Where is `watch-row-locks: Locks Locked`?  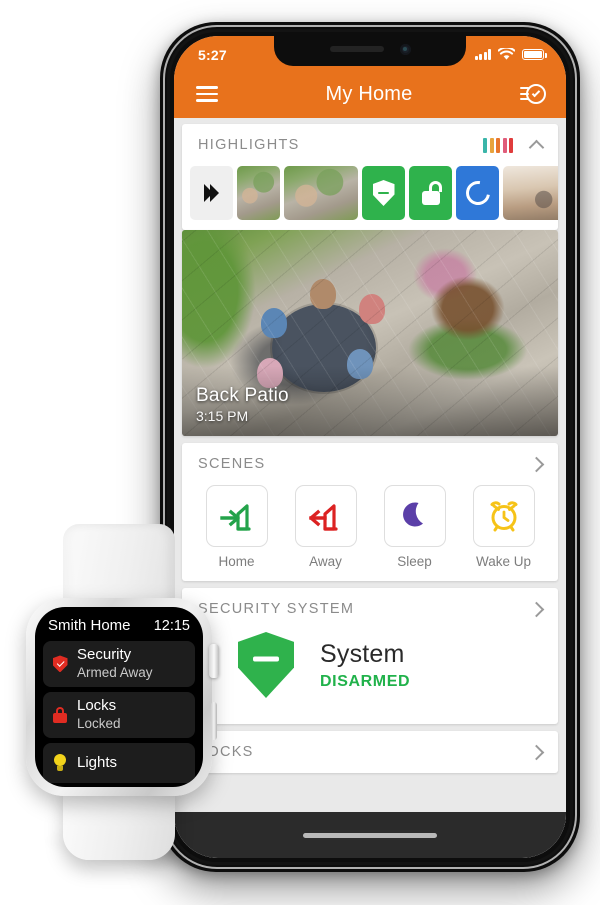 watch-row-locks: Locks Locked is located at coordinates (119, 714).